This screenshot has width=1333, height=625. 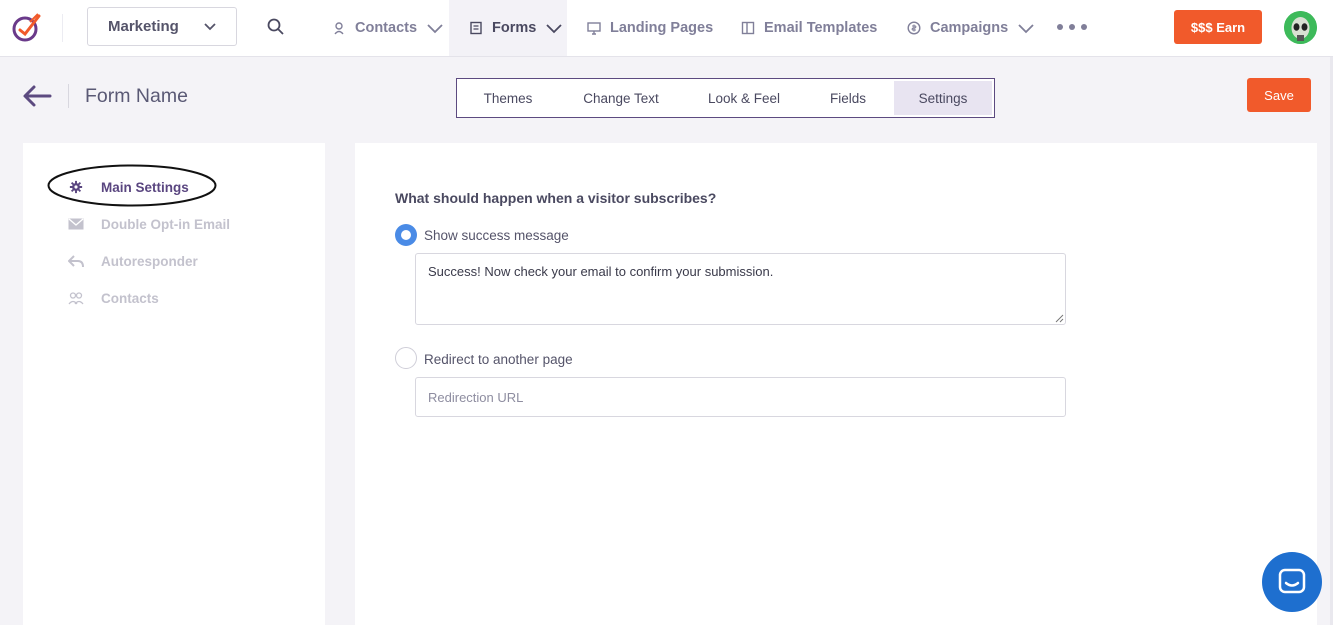 I want to click on sidebar-item-label: Main Settings, so click(x=145, y=187).